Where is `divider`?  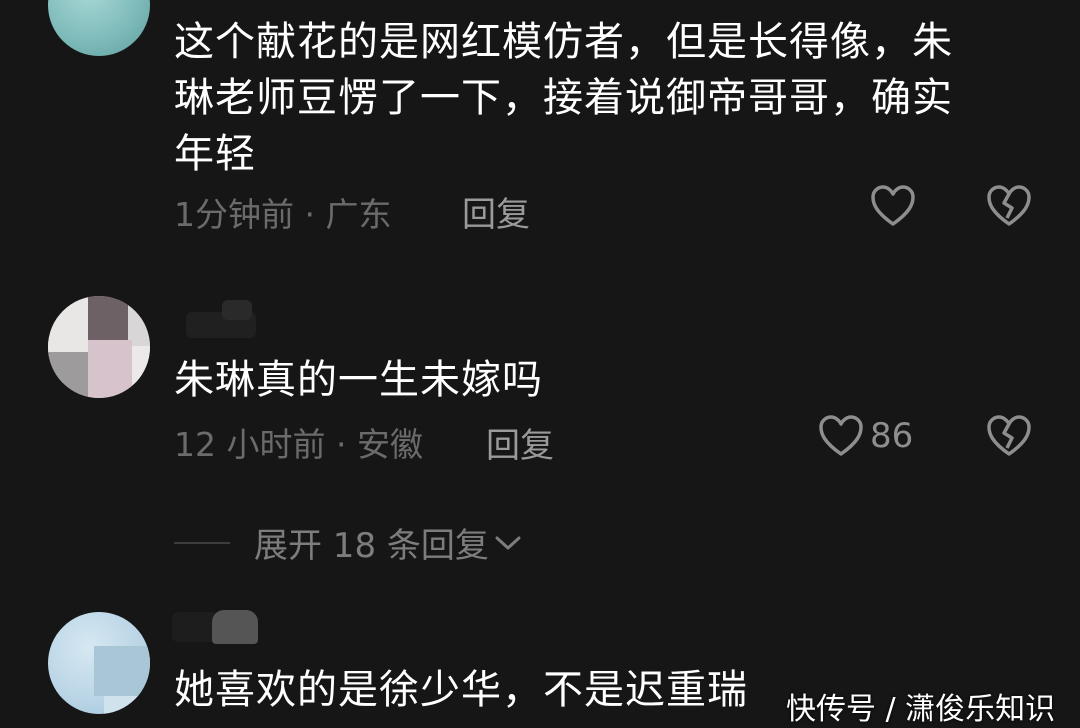
divider is located at coordinates (202, 542).